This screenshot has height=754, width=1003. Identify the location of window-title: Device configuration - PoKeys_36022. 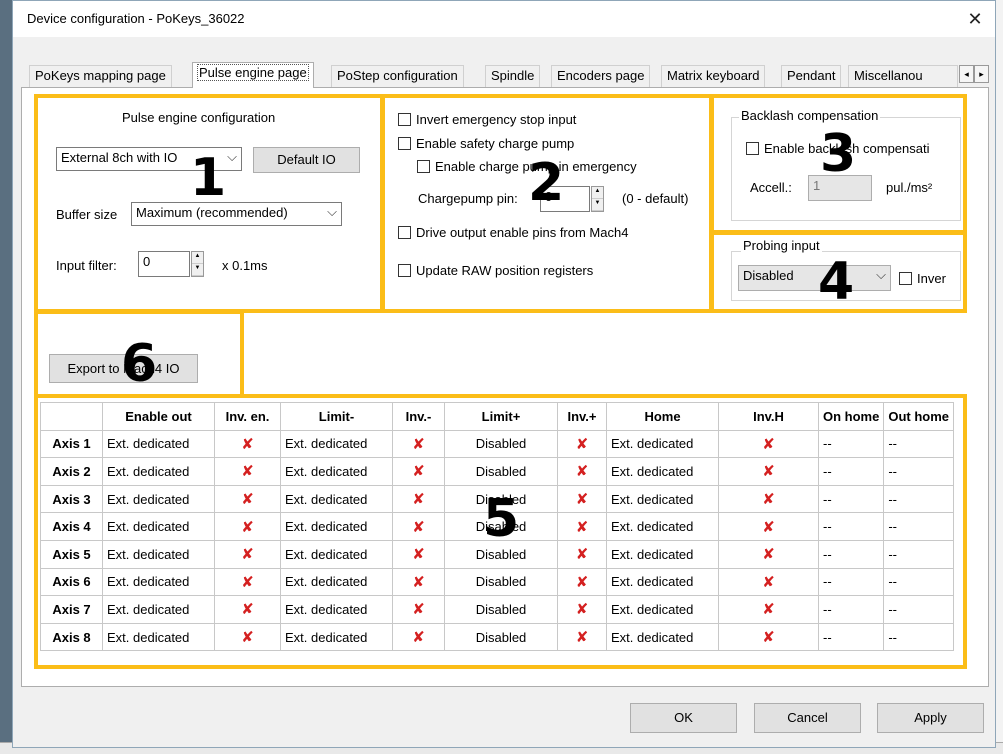
(136, 18).